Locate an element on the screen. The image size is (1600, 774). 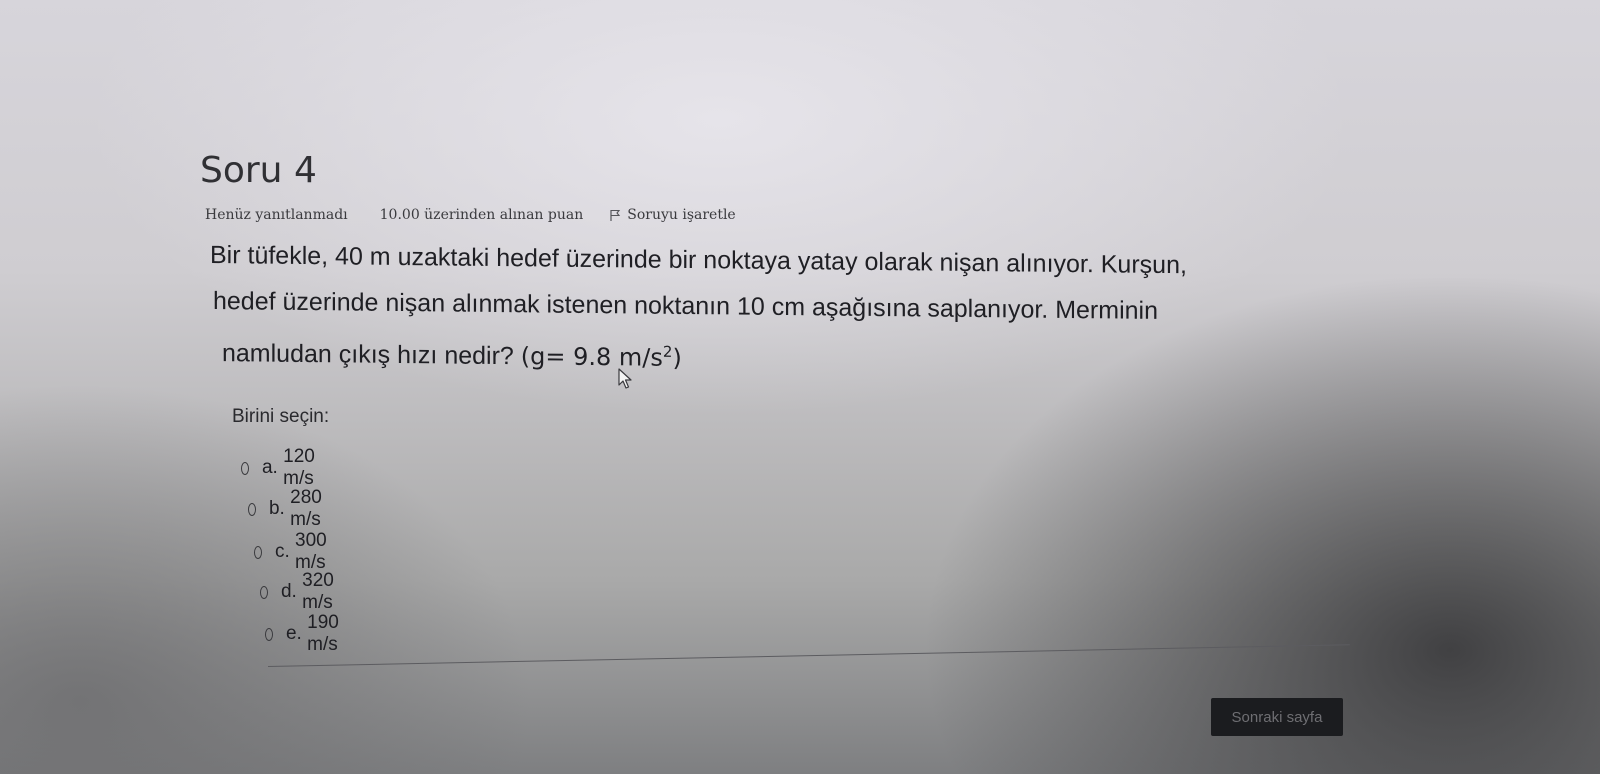
option-letter: b. is located at coordinates (276, 508).